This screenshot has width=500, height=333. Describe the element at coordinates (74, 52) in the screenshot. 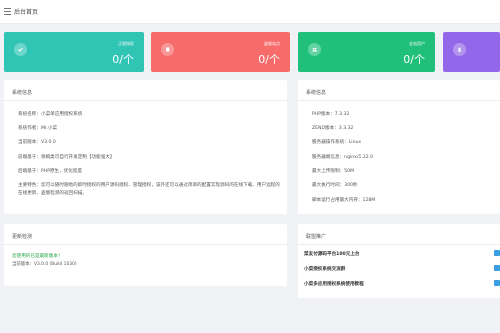

I see `stat-card-licensed: 正版授权 0/个` at that location.